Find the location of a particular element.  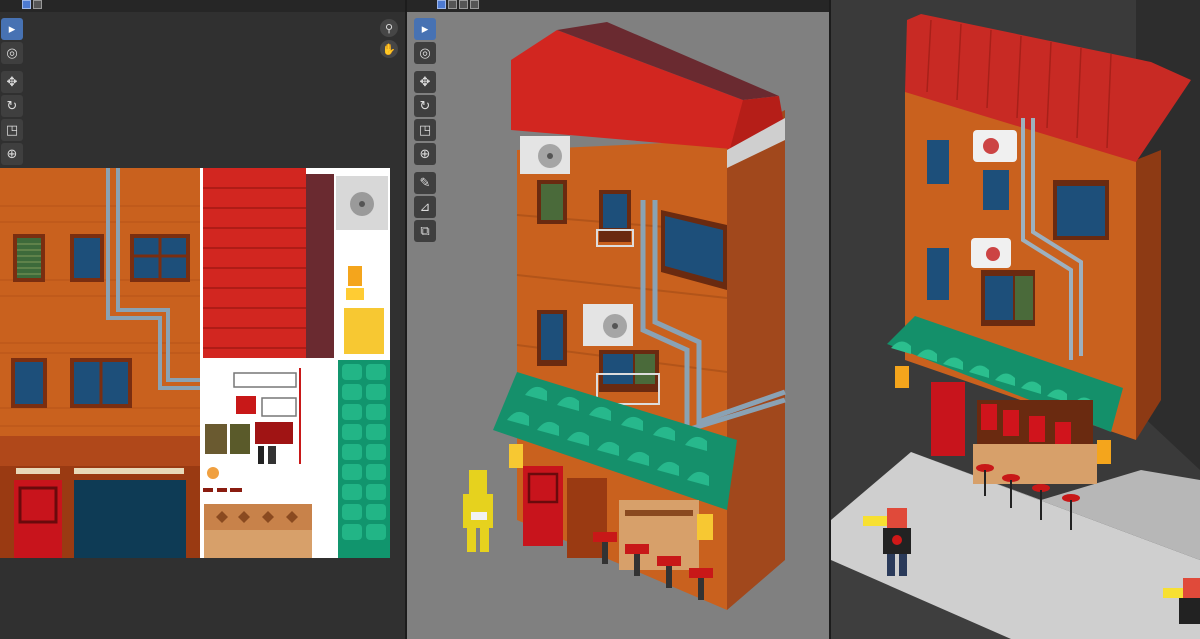

roof-texture is located at coordinates (254, 263).